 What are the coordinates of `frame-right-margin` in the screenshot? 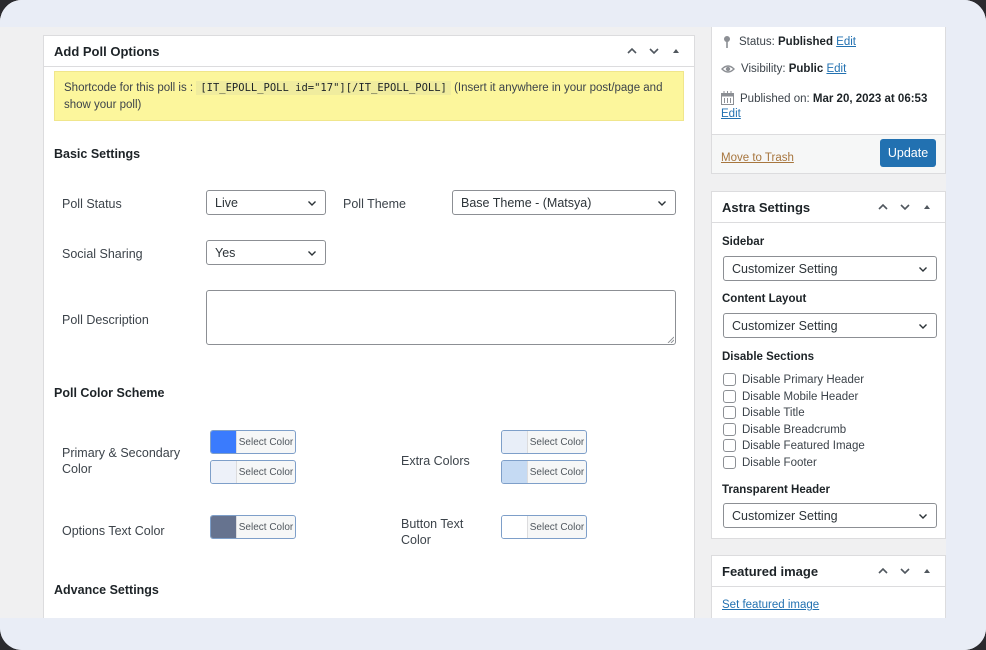 It's located at (966, 325).